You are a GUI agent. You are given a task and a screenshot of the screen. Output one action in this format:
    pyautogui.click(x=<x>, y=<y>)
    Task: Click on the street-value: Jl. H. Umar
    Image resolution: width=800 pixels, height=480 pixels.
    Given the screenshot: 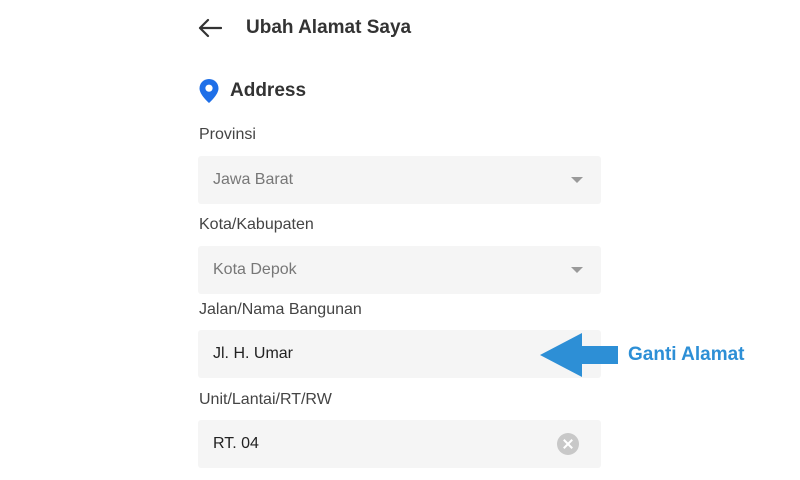 What is the action you would take?
    pyautogui.click(x=253, y=353)
    